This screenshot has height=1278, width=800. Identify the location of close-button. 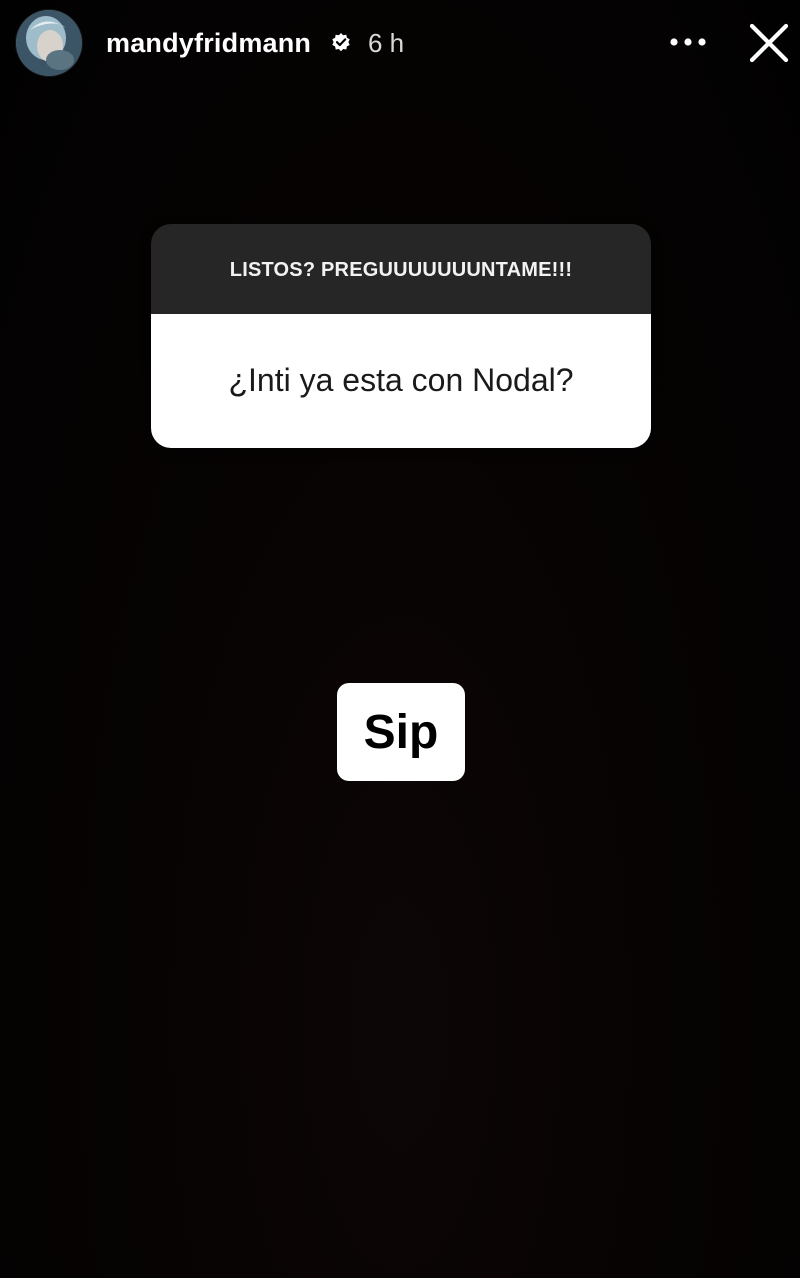
(769, 43).